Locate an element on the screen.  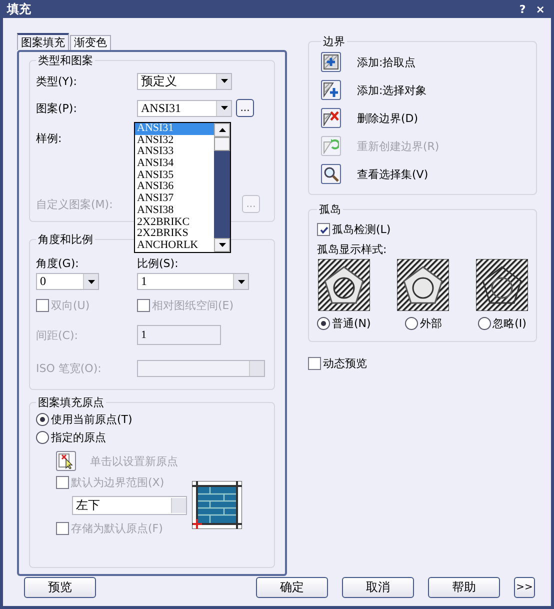
cancel-button: 取消 is located at coordinates (378, 587).